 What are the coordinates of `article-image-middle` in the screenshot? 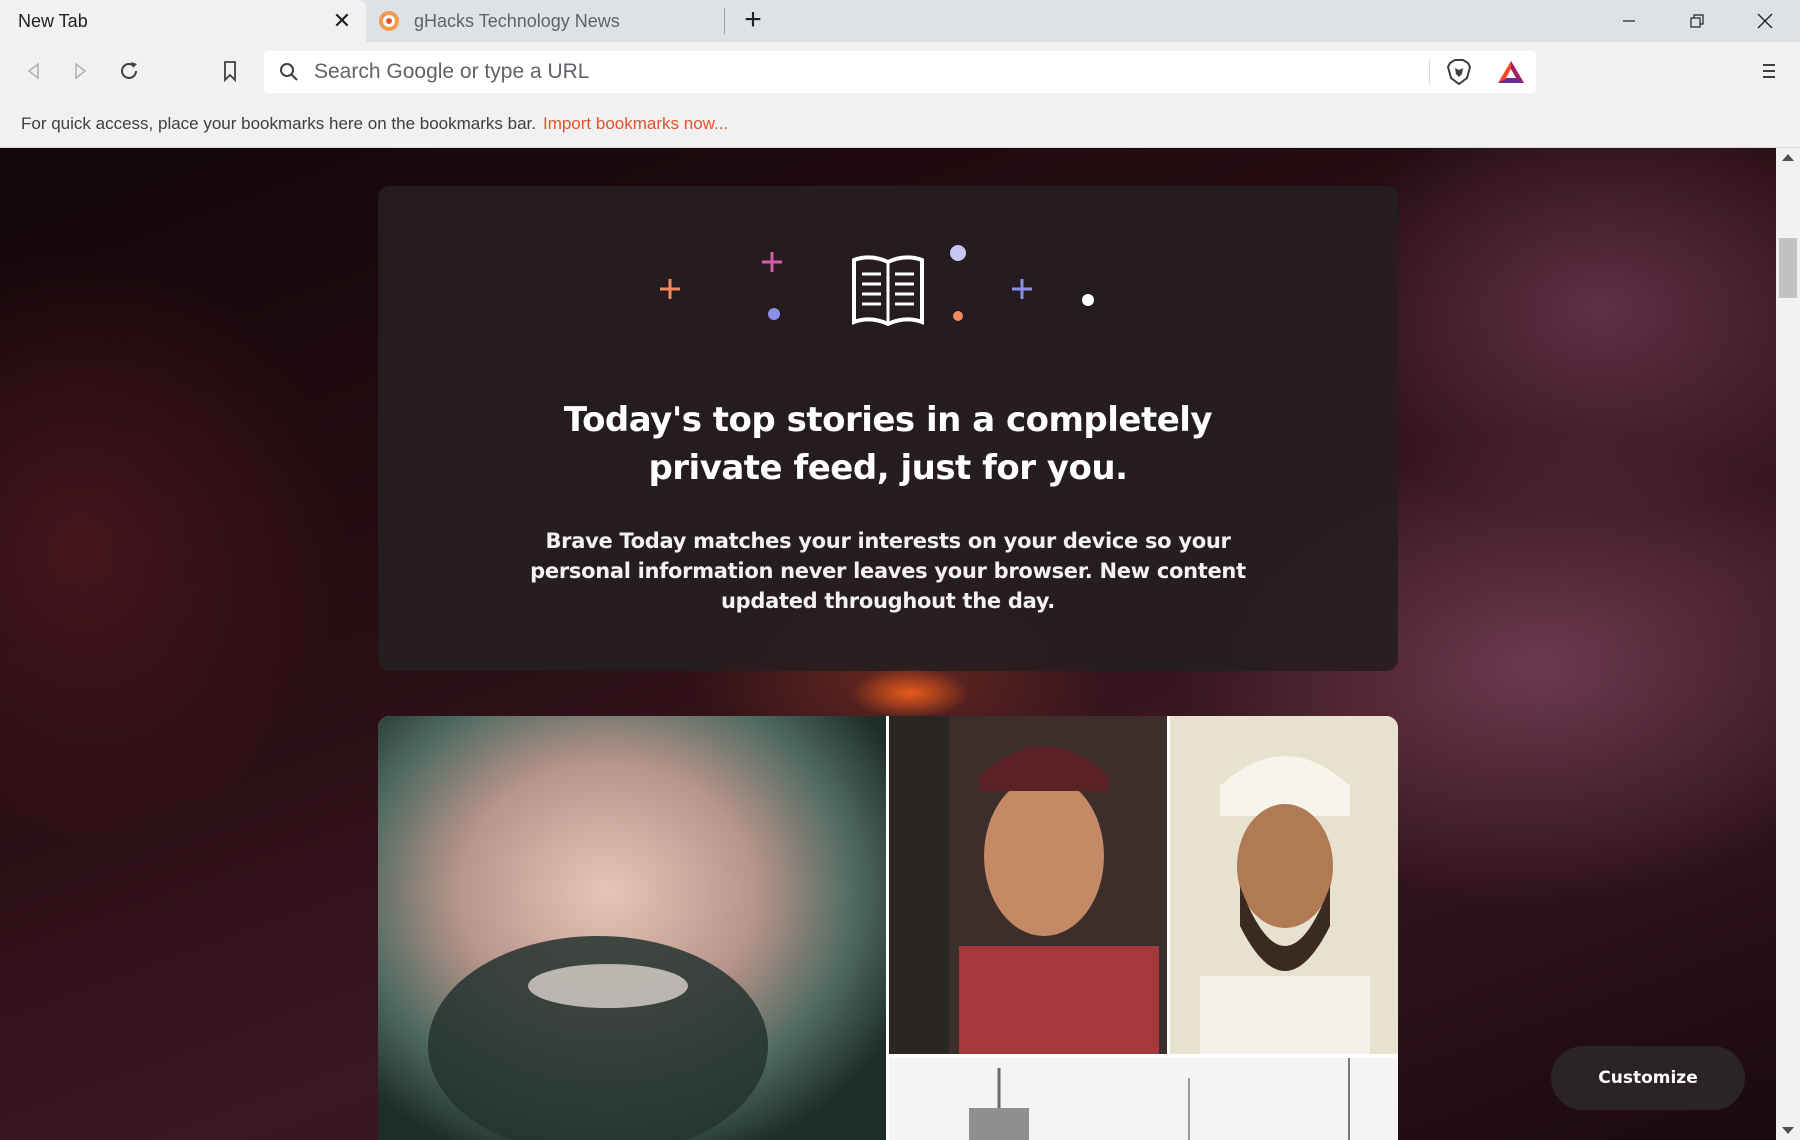 It's located at (1028, 885).